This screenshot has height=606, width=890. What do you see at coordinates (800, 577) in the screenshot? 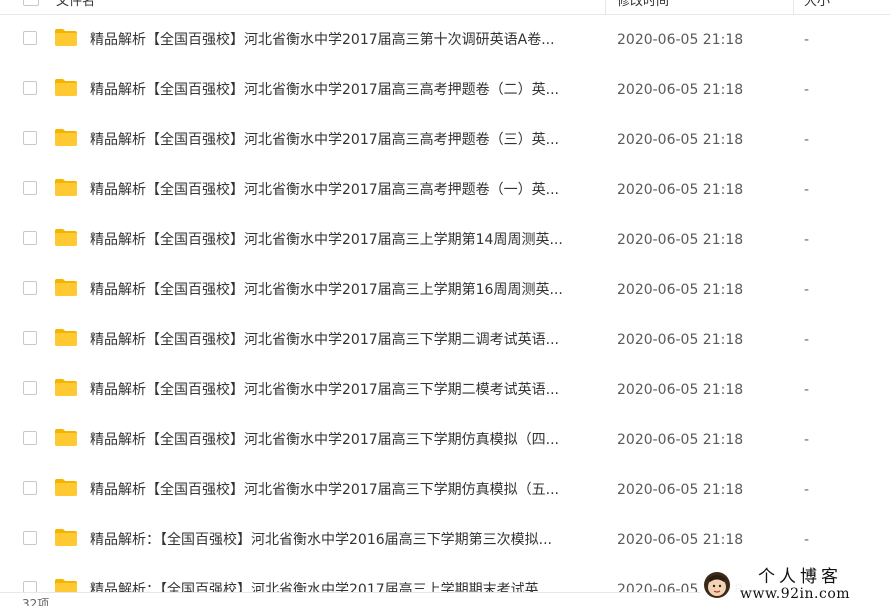
I see `watermark-title: 个人博客` at bounding box center [800, 577].